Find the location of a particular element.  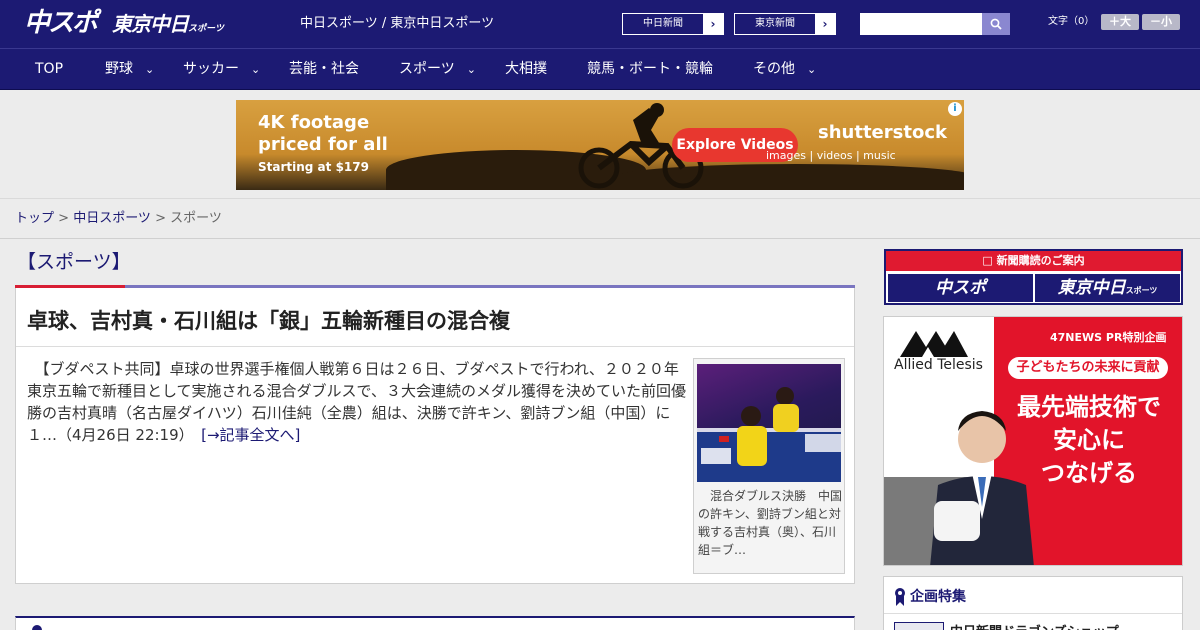

breadcrumb-parent-link: 中日スポーツ is located at coordinates (112, 218).